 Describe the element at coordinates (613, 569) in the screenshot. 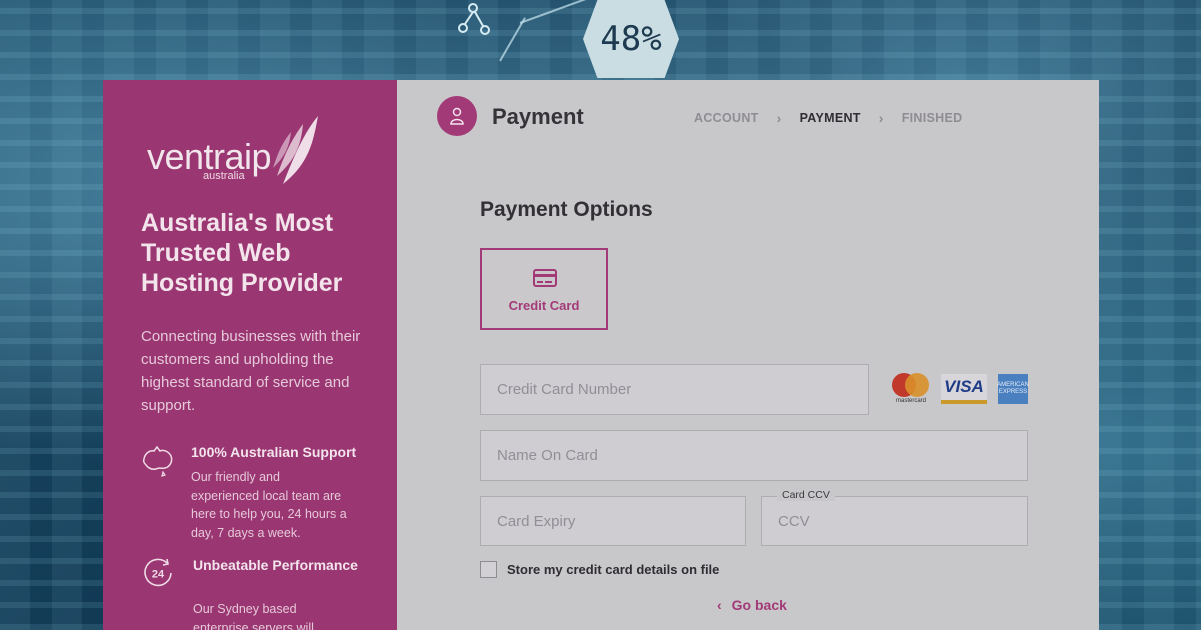

I see `store-card-label: Store my credit card details on file` at that location.